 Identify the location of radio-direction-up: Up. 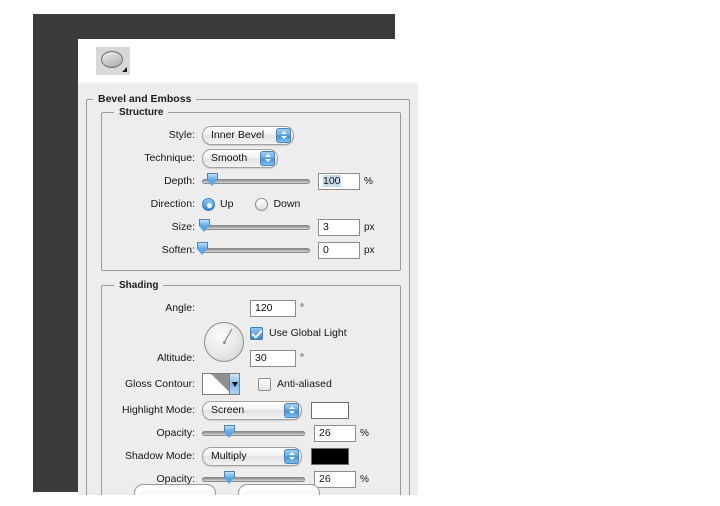
(218, 204).